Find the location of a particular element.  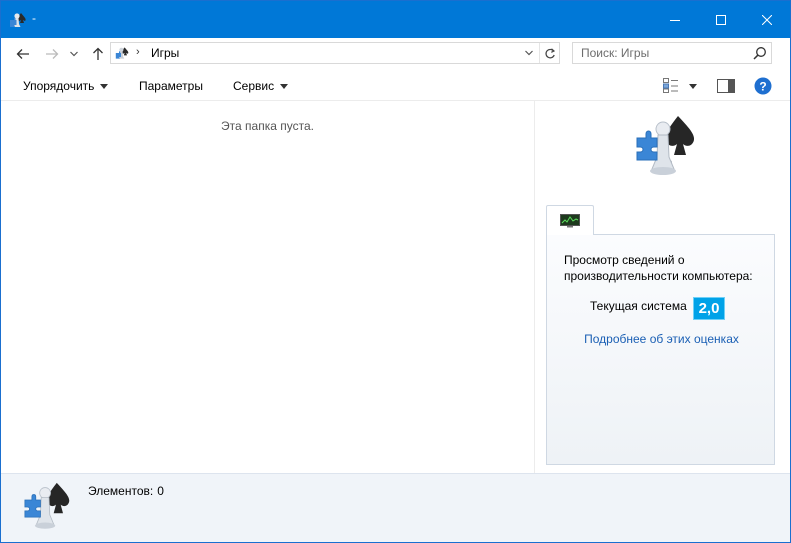

service-menu: Сервис is located at coordinates (261, 86).